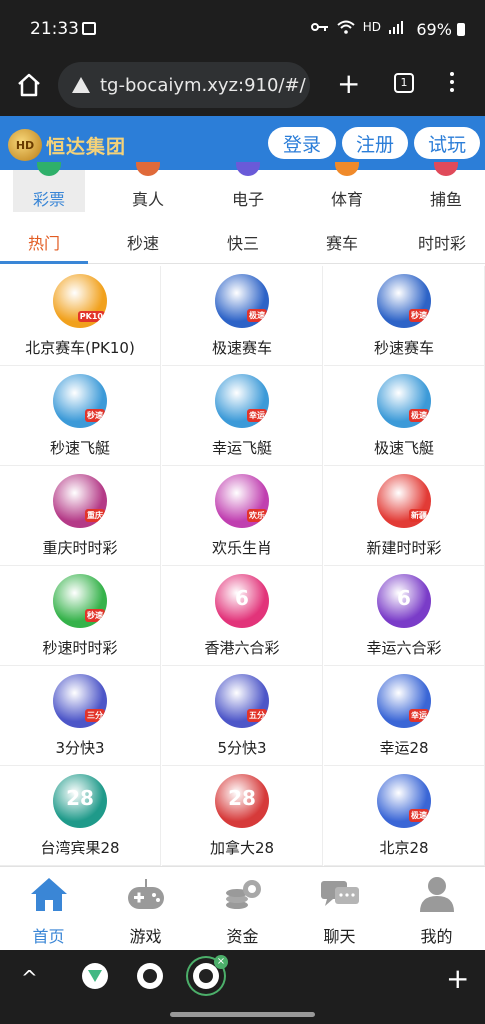 The height and width of the screenshot is (1024, 485). I want to click on logo-text: 恒达集团, so click(86, 146).